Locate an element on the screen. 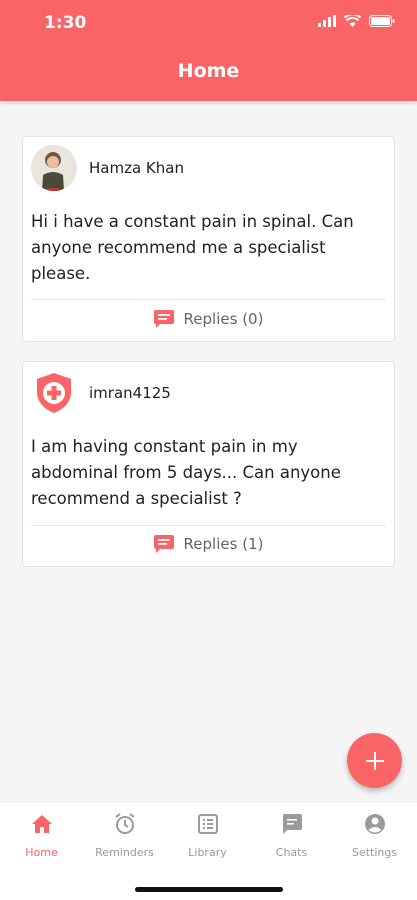 Image resolution: width=417 pixels, height=900 pixels. replies-button: Replies (1) is located at coordinates (208, 544).